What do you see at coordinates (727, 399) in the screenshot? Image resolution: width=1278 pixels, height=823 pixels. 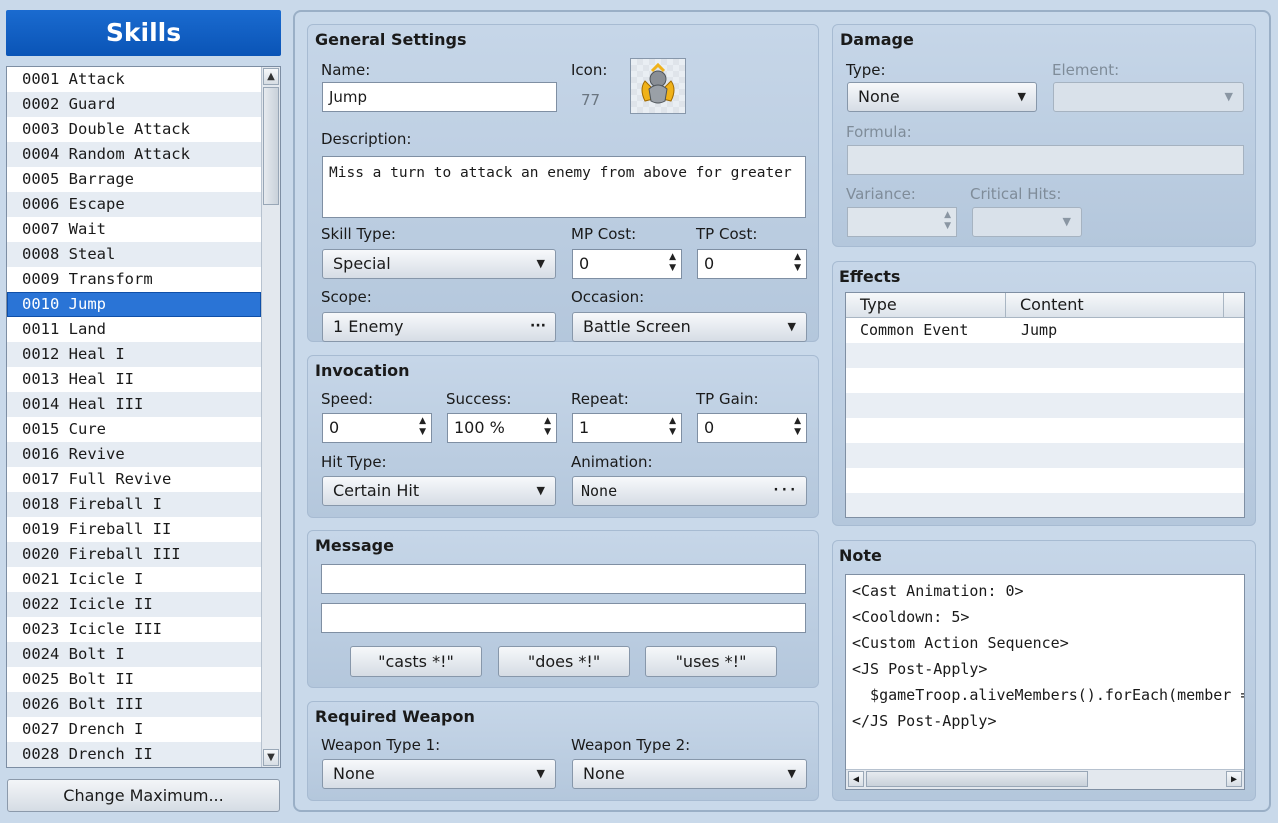 I see `tp-gain-label: TP Gain:` at bounding box center [727, 399].